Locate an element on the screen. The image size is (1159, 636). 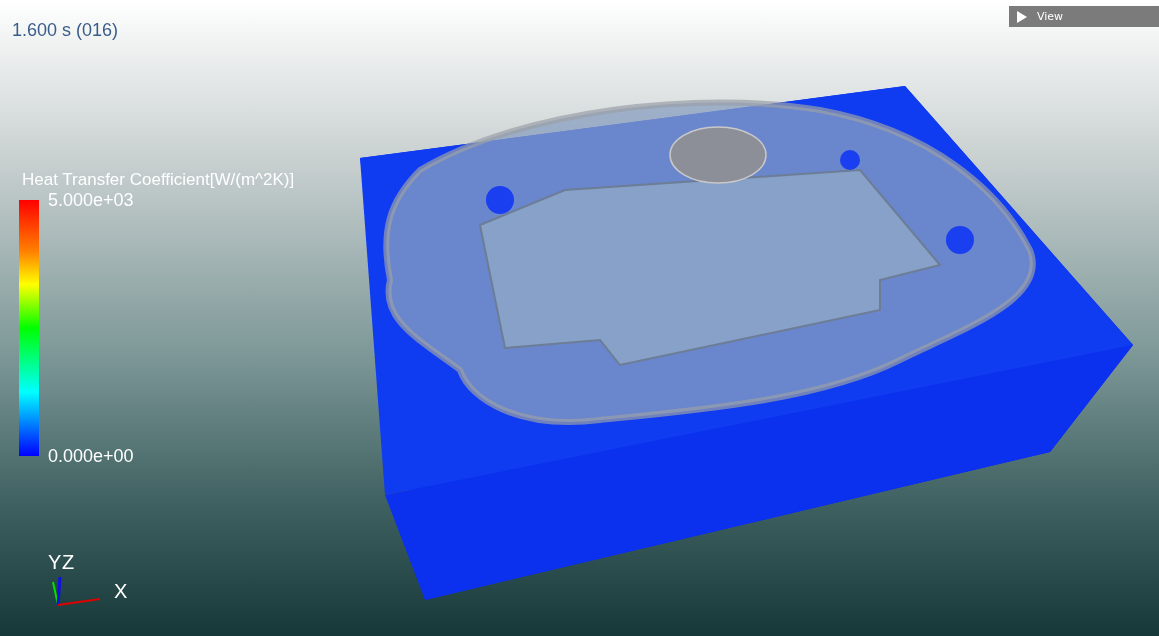
z-axis-label: Z is located at coordinates (68, 562).